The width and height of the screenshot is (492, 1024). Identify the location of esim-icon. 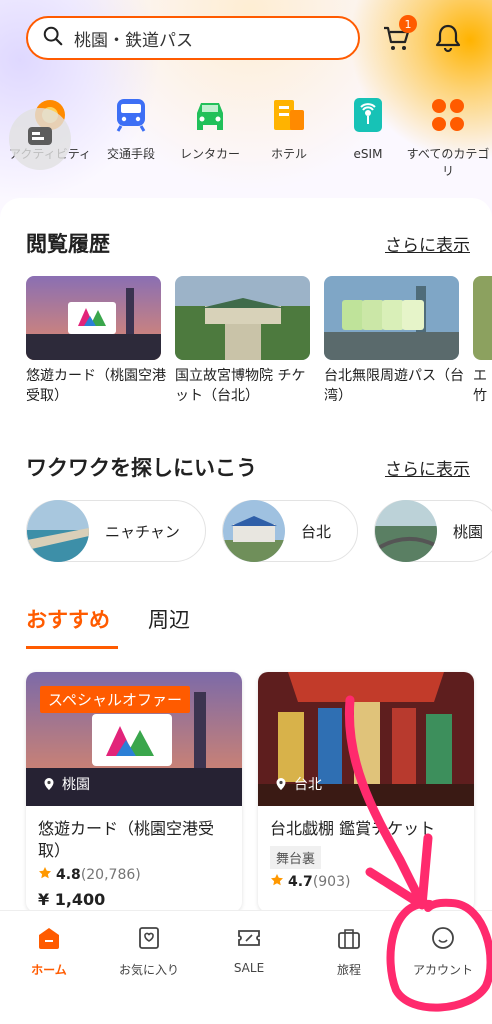
(368, 115).